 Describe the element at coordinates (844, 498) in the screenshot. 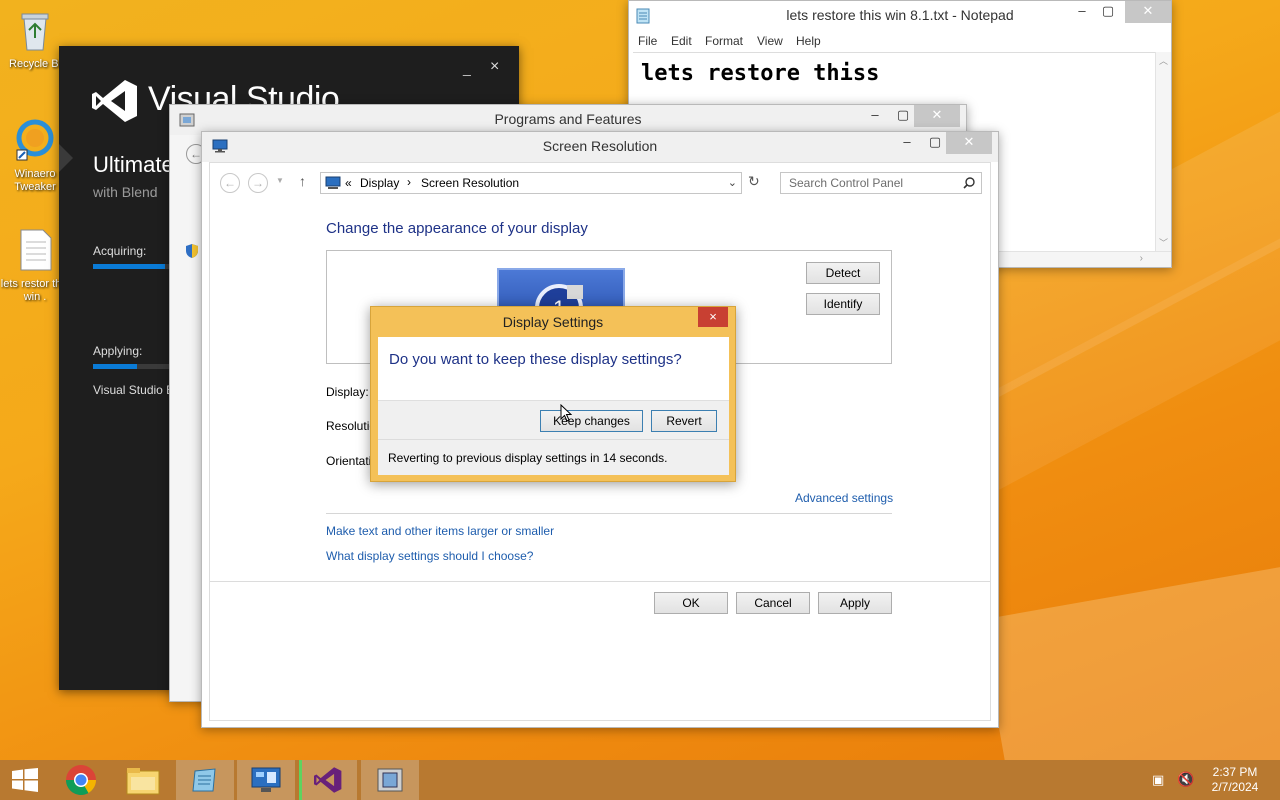

I see `advanced-settings-link: Advanced settings` at that location.